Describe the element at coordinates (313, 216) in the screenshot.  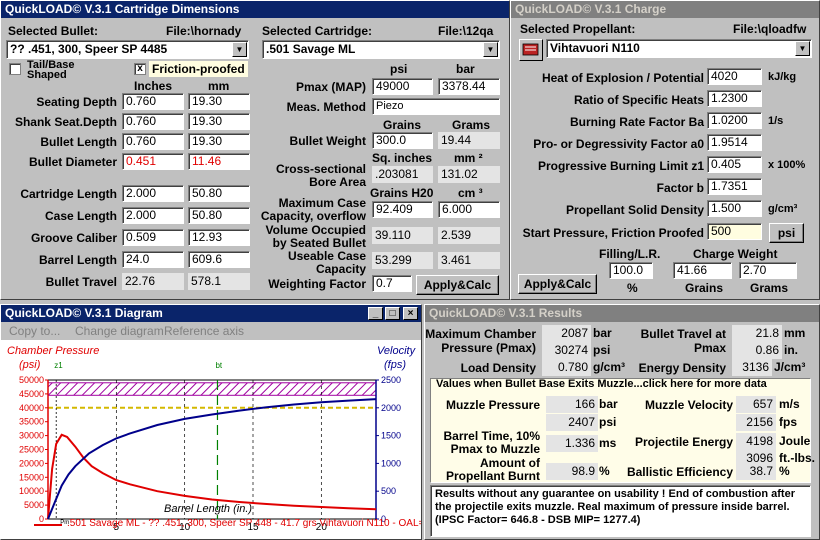
I see `max-case-label-2: Capacity, overflow` at that location.